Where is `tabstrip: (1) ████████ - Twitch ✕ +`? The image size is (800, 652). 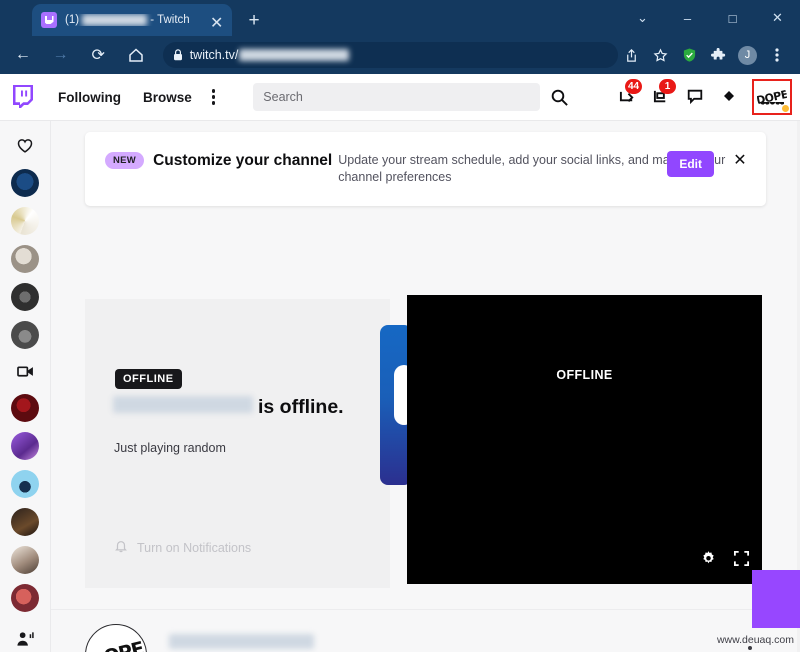 tabstrip: (1) ████████ - Twitch ✕ + is located at coordinates (310, 18).